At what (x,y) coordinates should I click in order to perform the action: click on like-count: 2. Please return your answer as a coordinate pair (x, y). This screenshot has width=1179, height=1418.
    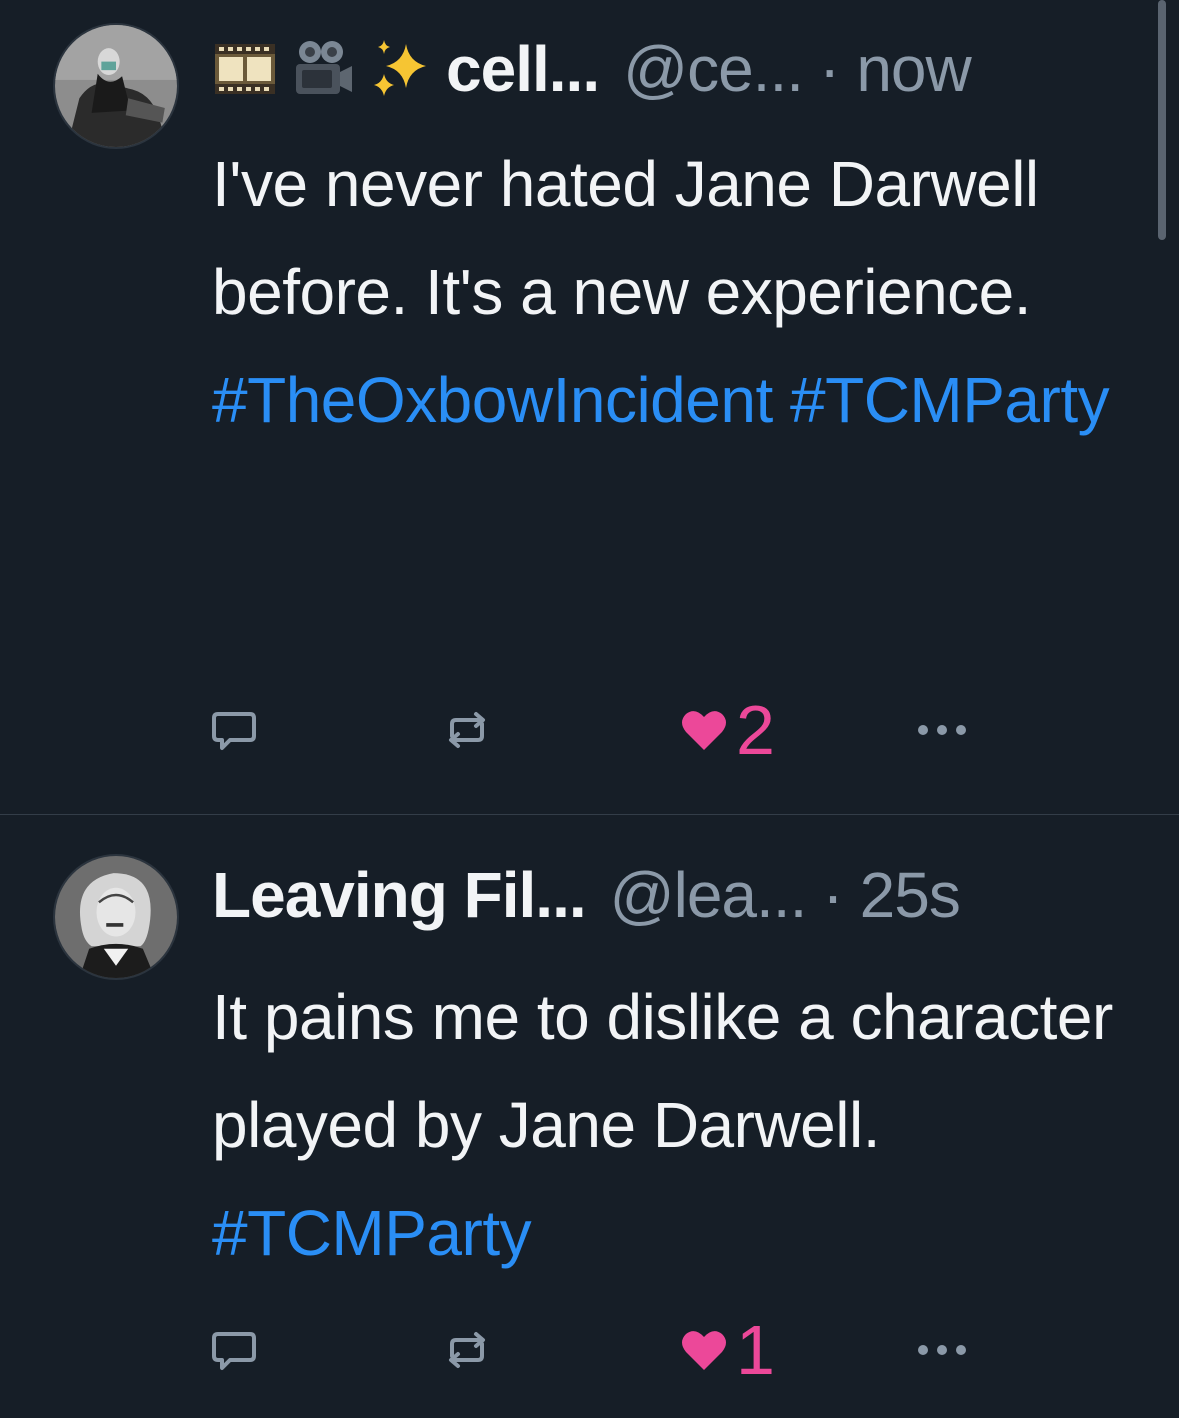
    Looking at the image, I should click on (755, 730).